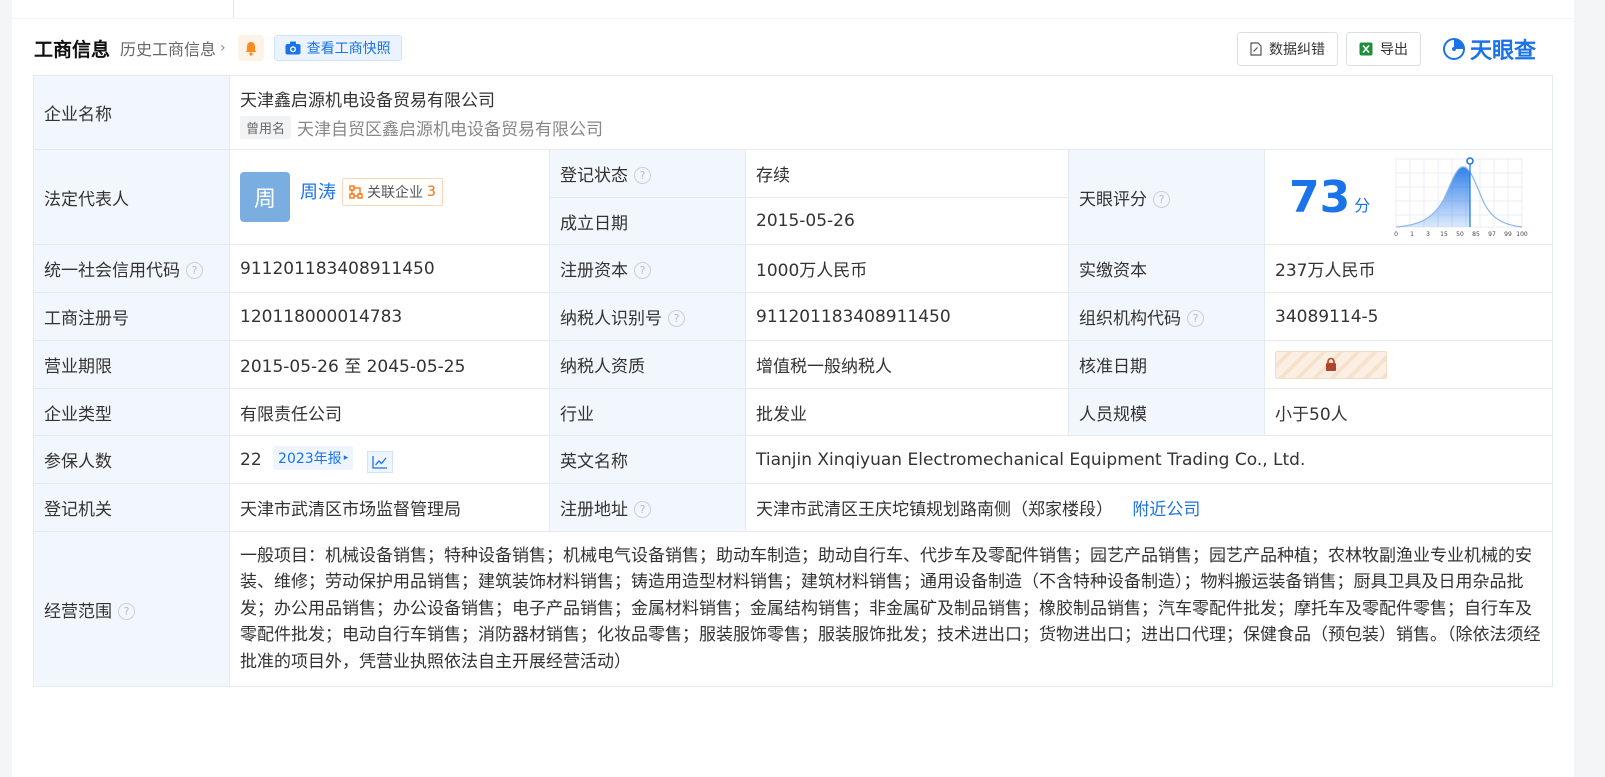 This screenshot has width=1605, height=777. I want to click on term-label: 营业期限, so click(131, 364).